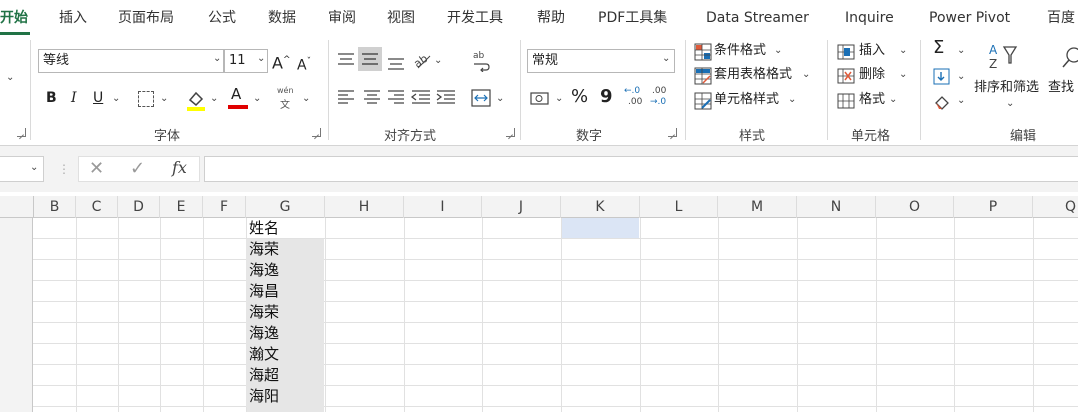  I want to click on tab-data-streamer: Data Streamer, so click(757, 18).